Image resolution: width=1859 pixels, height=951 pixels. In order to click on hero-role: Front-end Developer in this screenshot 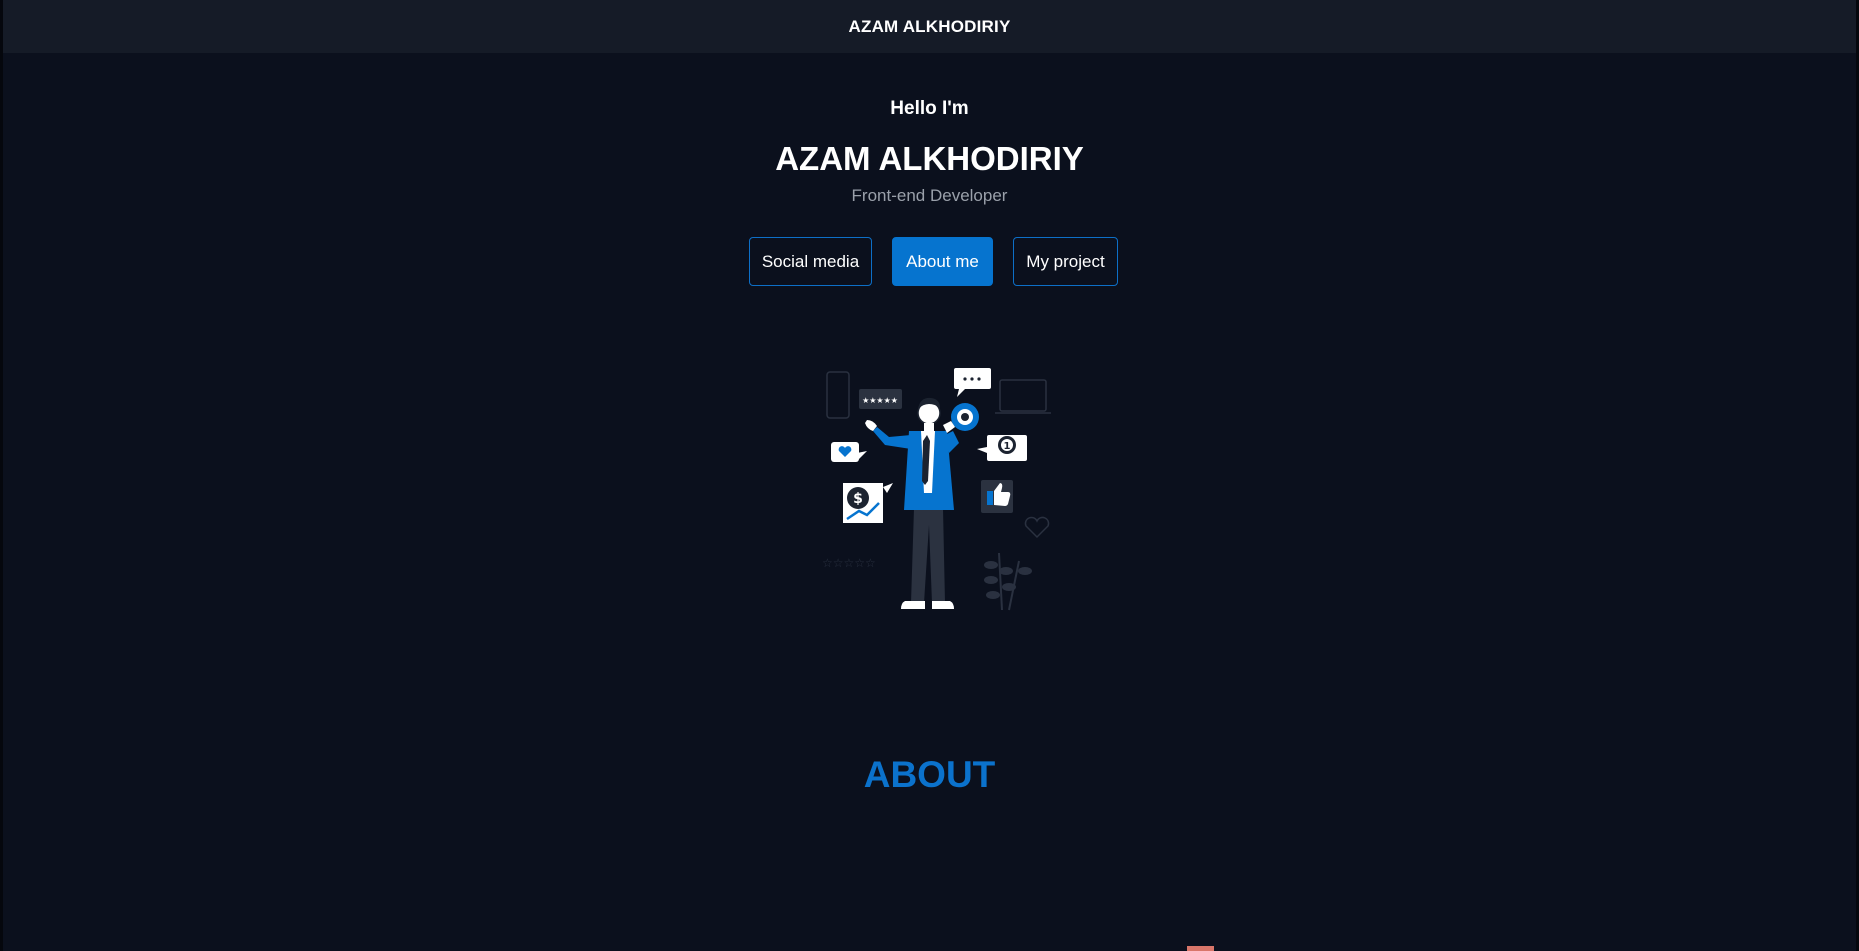, I will do `click(929, 195)`.